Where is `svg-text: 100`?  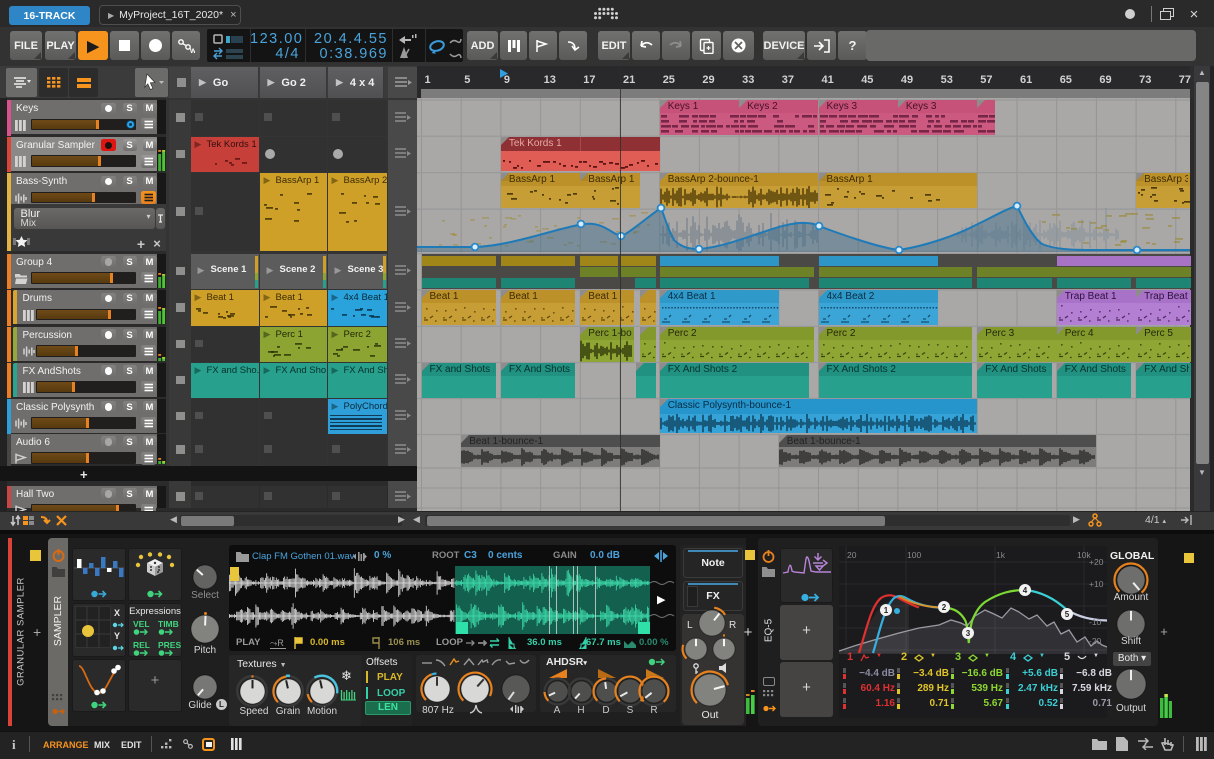
svg-text: 100 is located at coordinates (914, 555).